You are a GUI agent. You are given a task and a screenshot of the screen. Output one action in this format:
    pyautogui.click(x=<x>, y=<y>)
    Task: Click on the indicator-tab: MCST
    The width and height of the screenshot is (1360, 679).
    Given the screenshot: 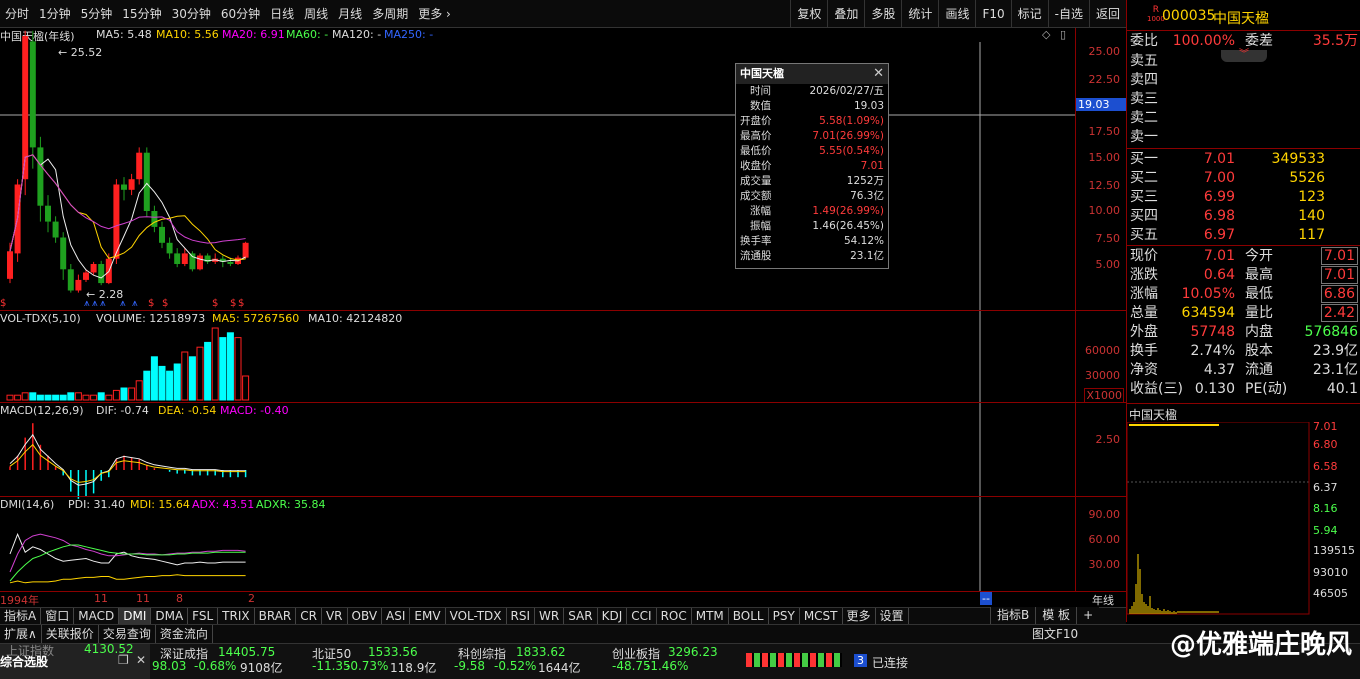 What is the action you would take?
    pyautogui.click(x=821, y=616)
    